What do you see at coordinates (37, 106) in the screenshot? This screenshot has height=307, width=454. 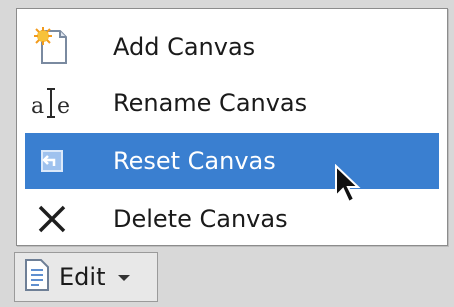 I see `svg-text: a` at bounding box center [37, 106].